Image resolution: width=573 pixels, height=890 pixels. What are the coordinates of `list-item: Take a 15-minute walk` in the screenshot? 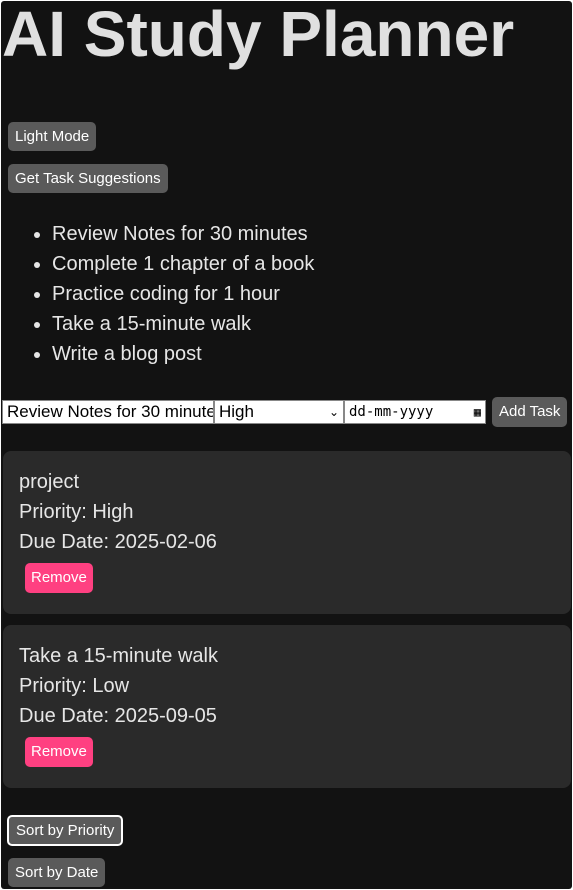 It's located at (183, 324).